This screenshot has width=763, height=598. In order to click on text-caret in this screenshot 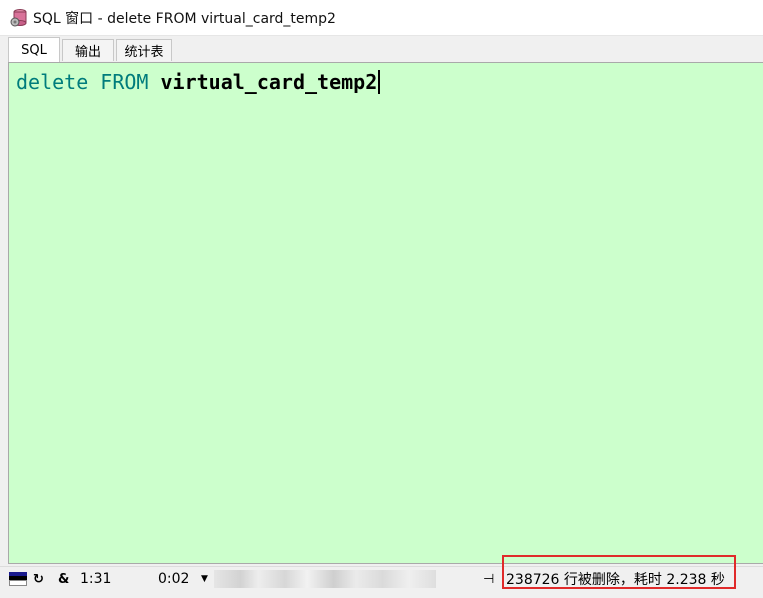, I will do `click(379, 82)`.